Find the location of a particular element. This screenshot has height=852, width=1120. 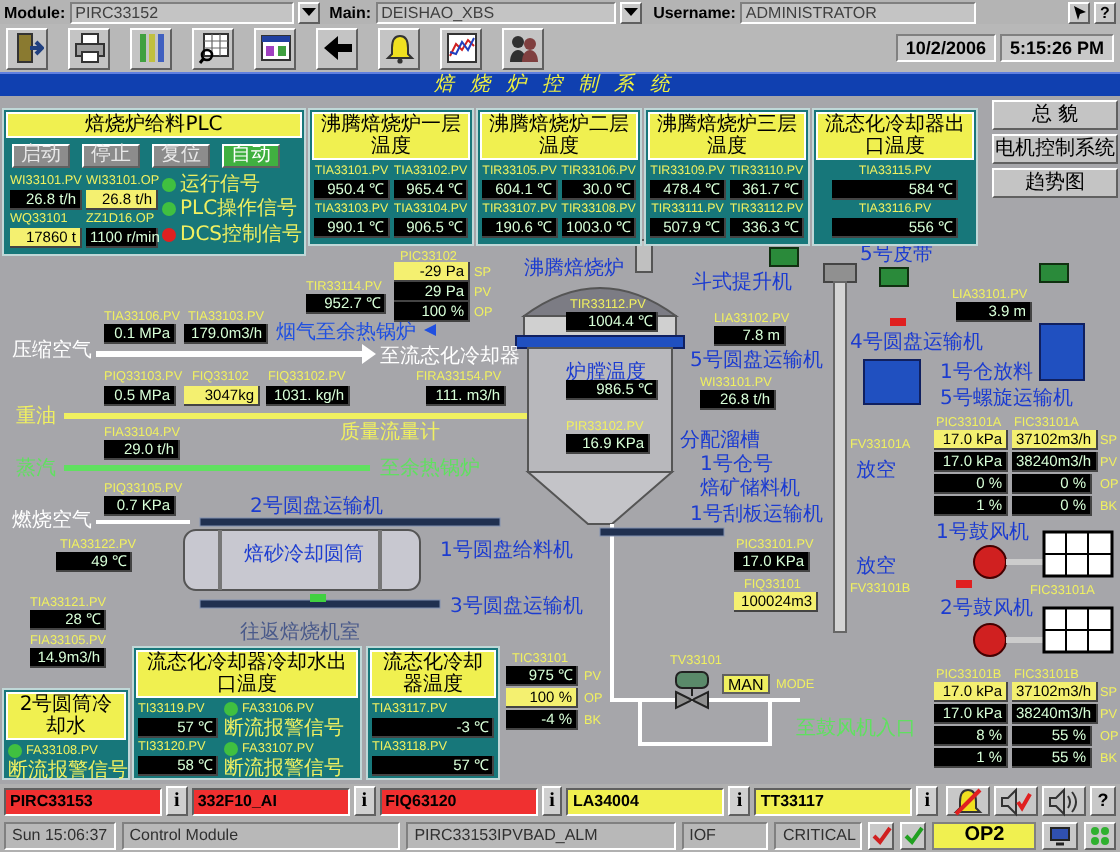

pipe-label: 重油 is located at coordinates (36, 417).